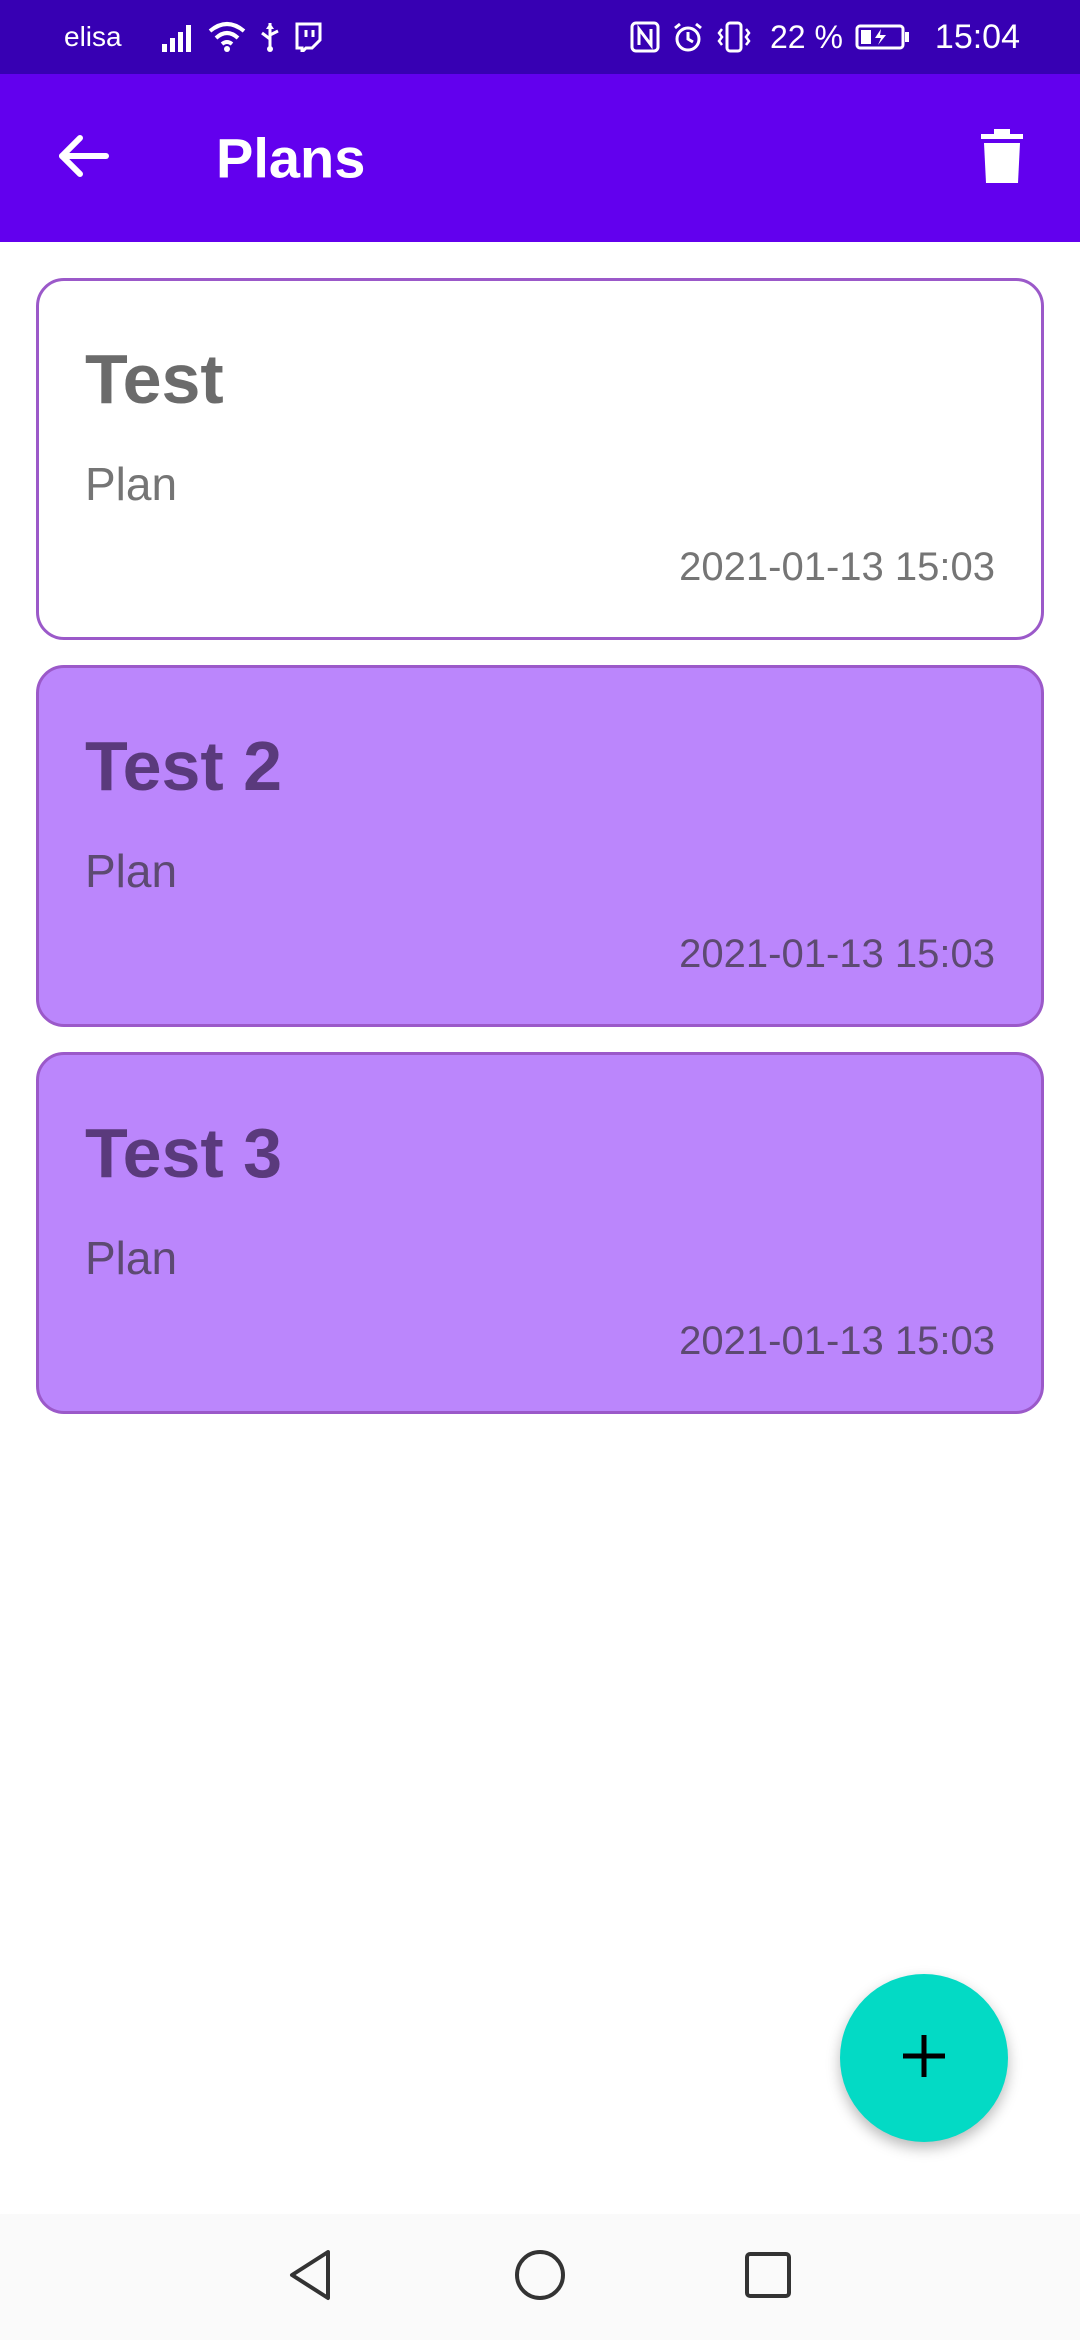  I want to click on battery-percent: 22 %, so click(806, 36).